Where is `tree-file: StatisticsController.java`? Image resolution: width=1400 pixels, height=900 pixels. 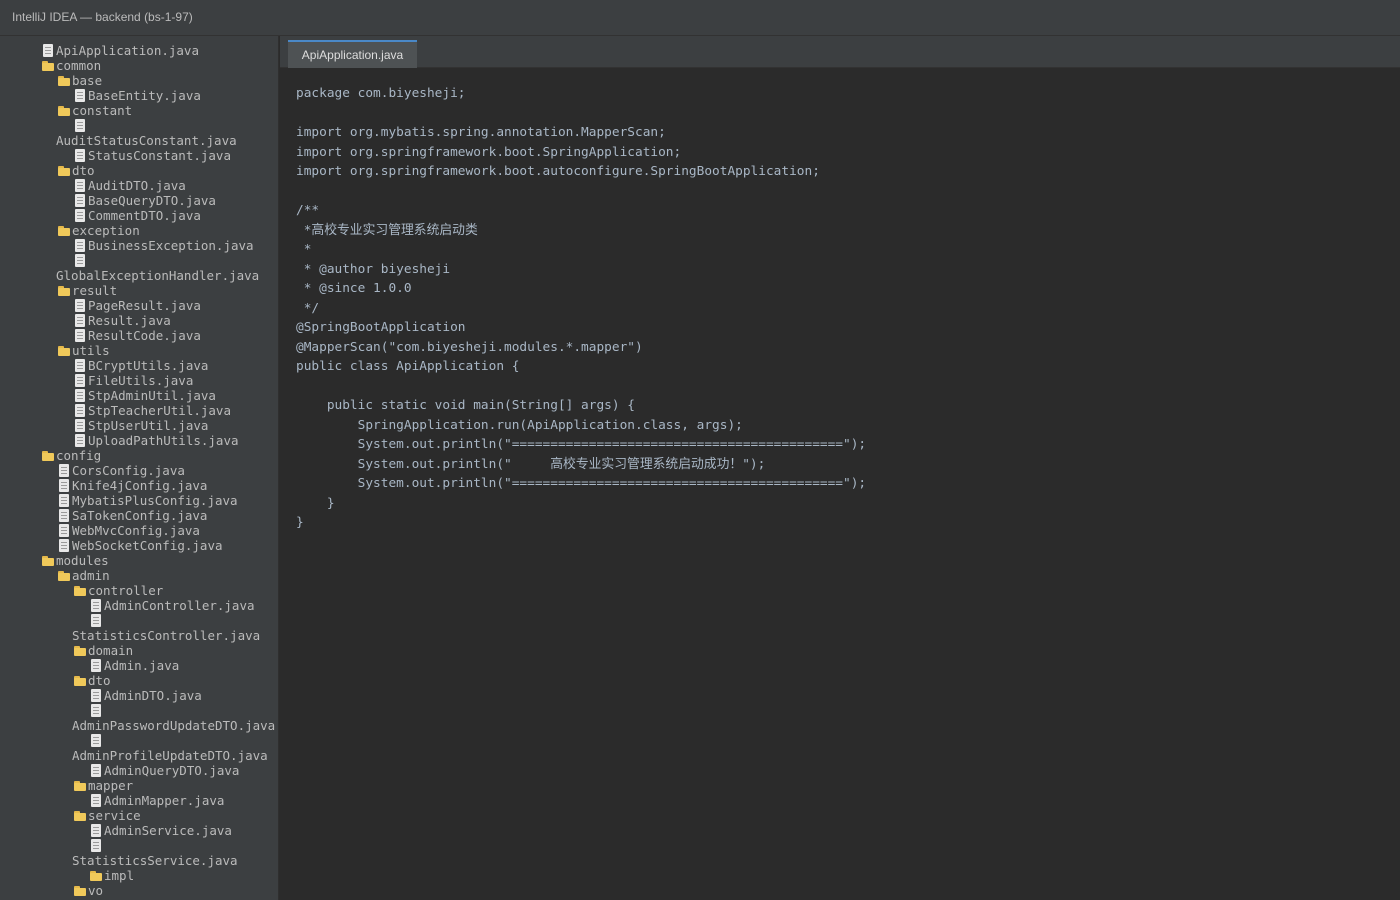
tree-file: StatisticsController.java is located at coordinates (139, 628).